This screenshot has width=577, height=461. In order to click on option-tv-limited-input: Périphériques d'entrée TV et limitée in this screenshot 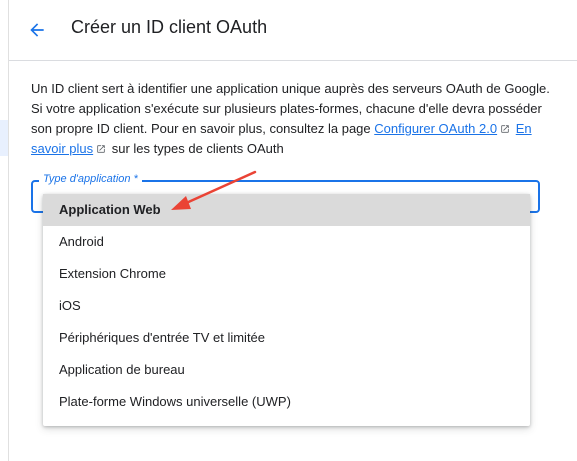, I will do `click(286, 338)`.